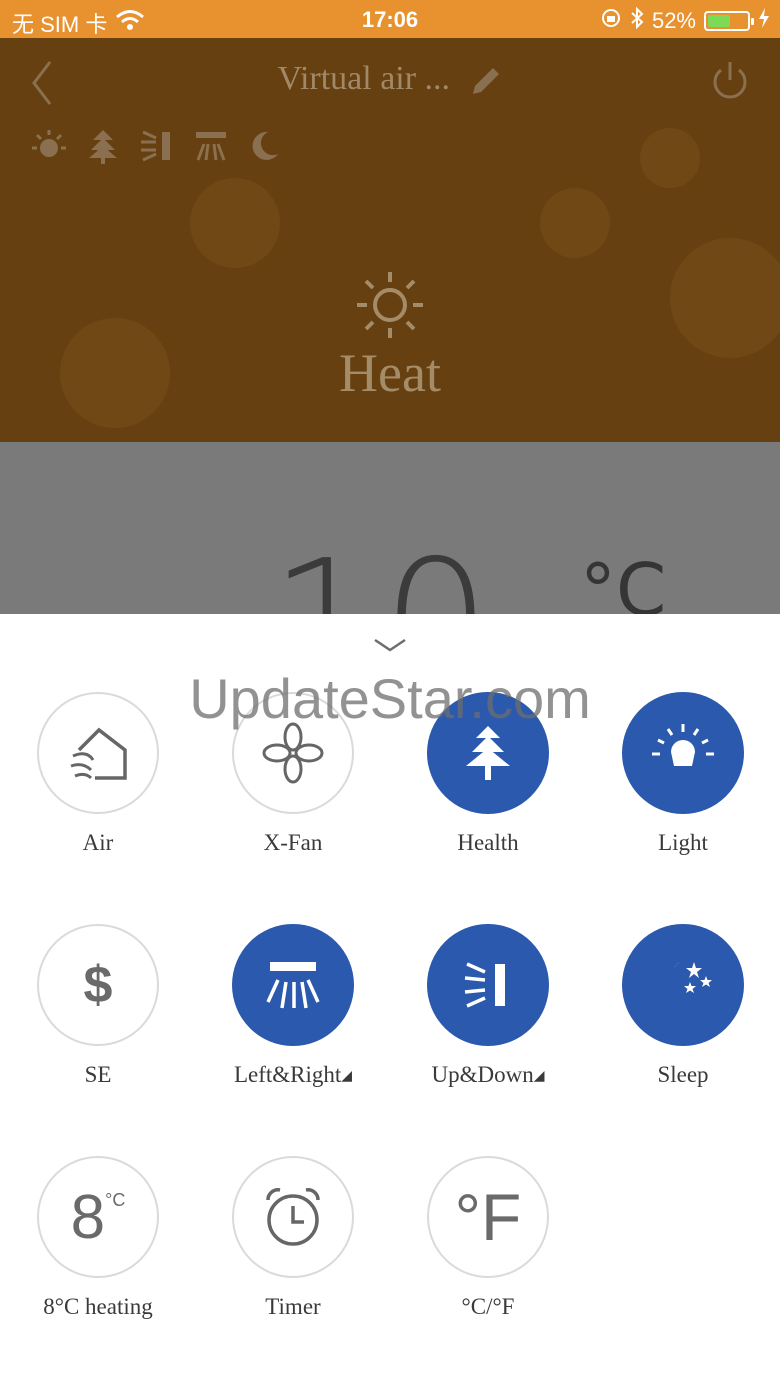 This screenshot has width=780, height=1387. What do you see at coordinates (683, 1074) in the screenshot?
I see `sleep-label: Sleep` at bounding box center [683, 1074].